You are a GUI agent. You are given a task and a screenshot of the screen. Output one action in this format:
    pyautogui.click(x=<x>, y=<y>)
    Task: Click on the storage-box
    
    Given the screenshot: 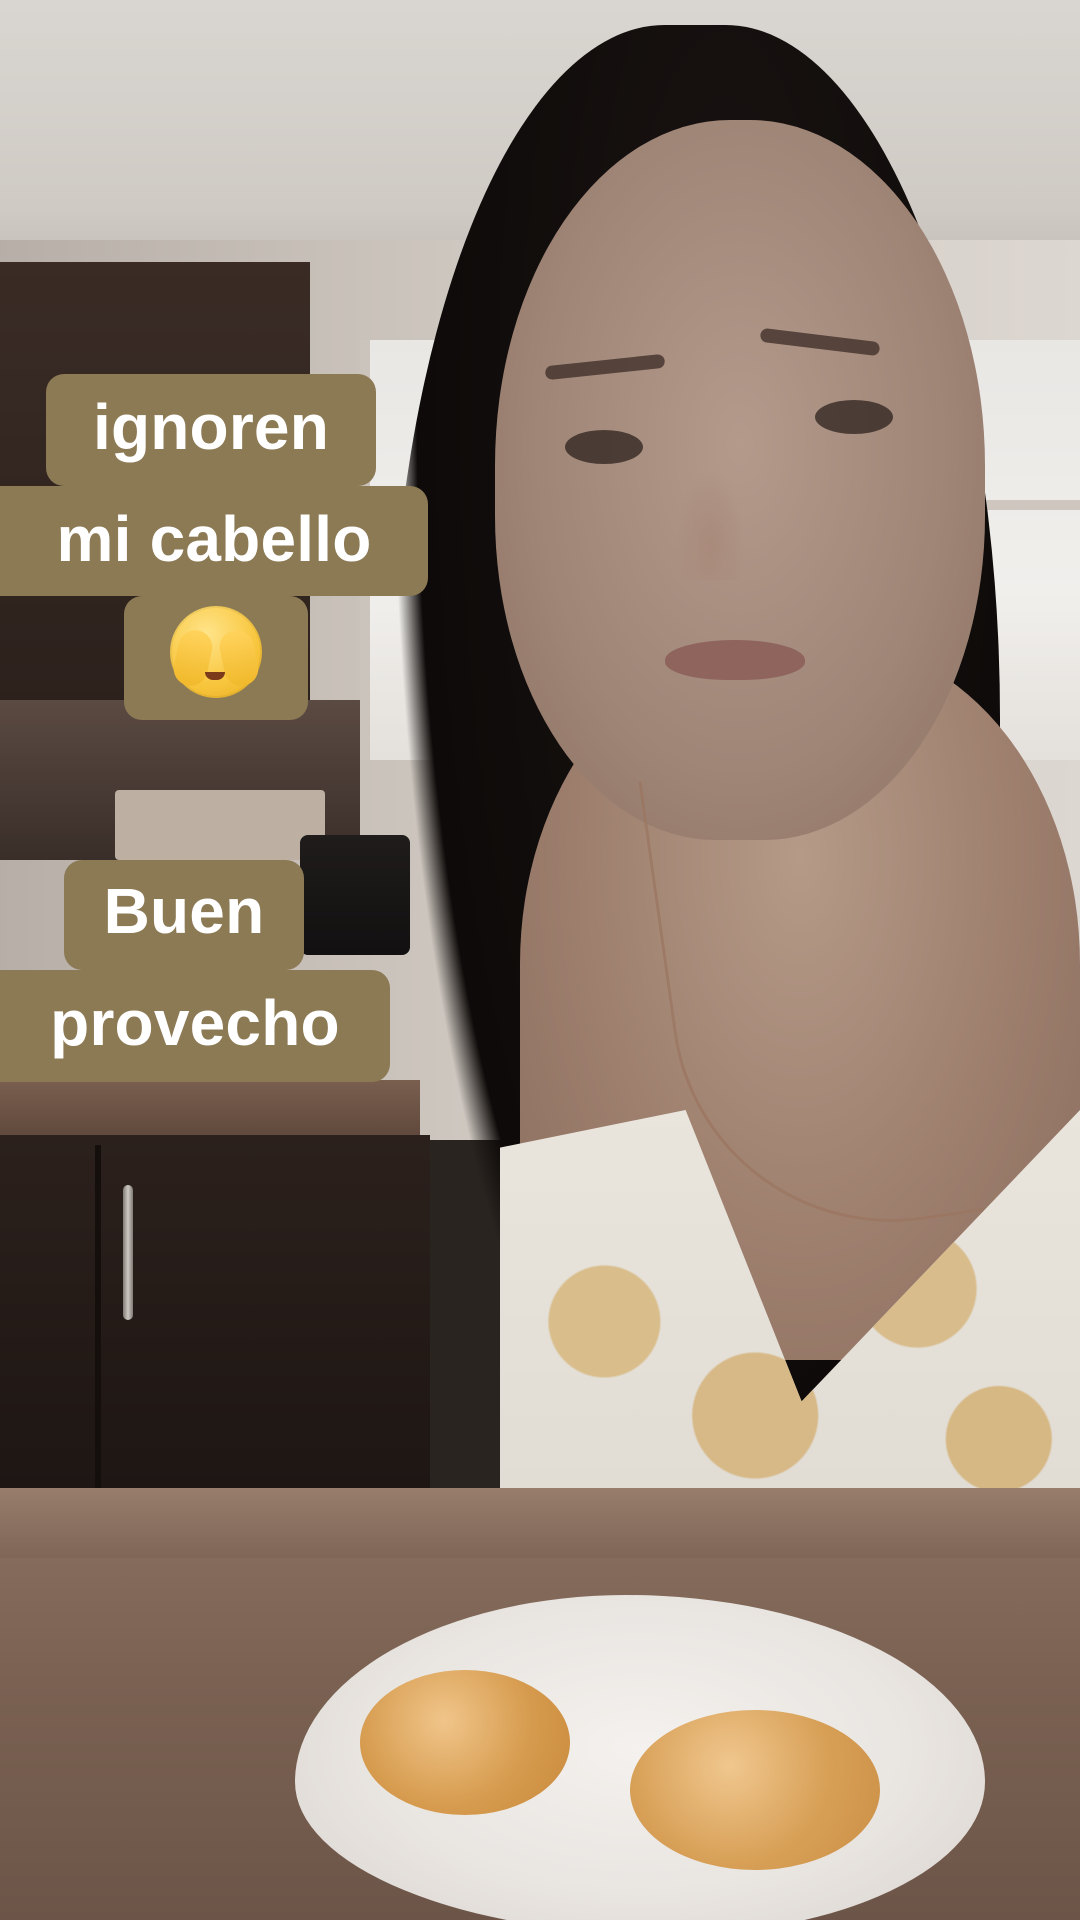 What is the action you would take?
    pyautogui.click(x=220, y=825)
    